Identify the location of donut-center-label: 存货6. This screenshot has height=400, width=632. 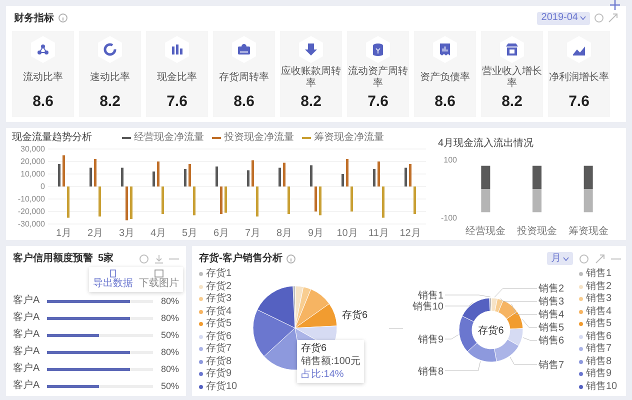
(491, 331).